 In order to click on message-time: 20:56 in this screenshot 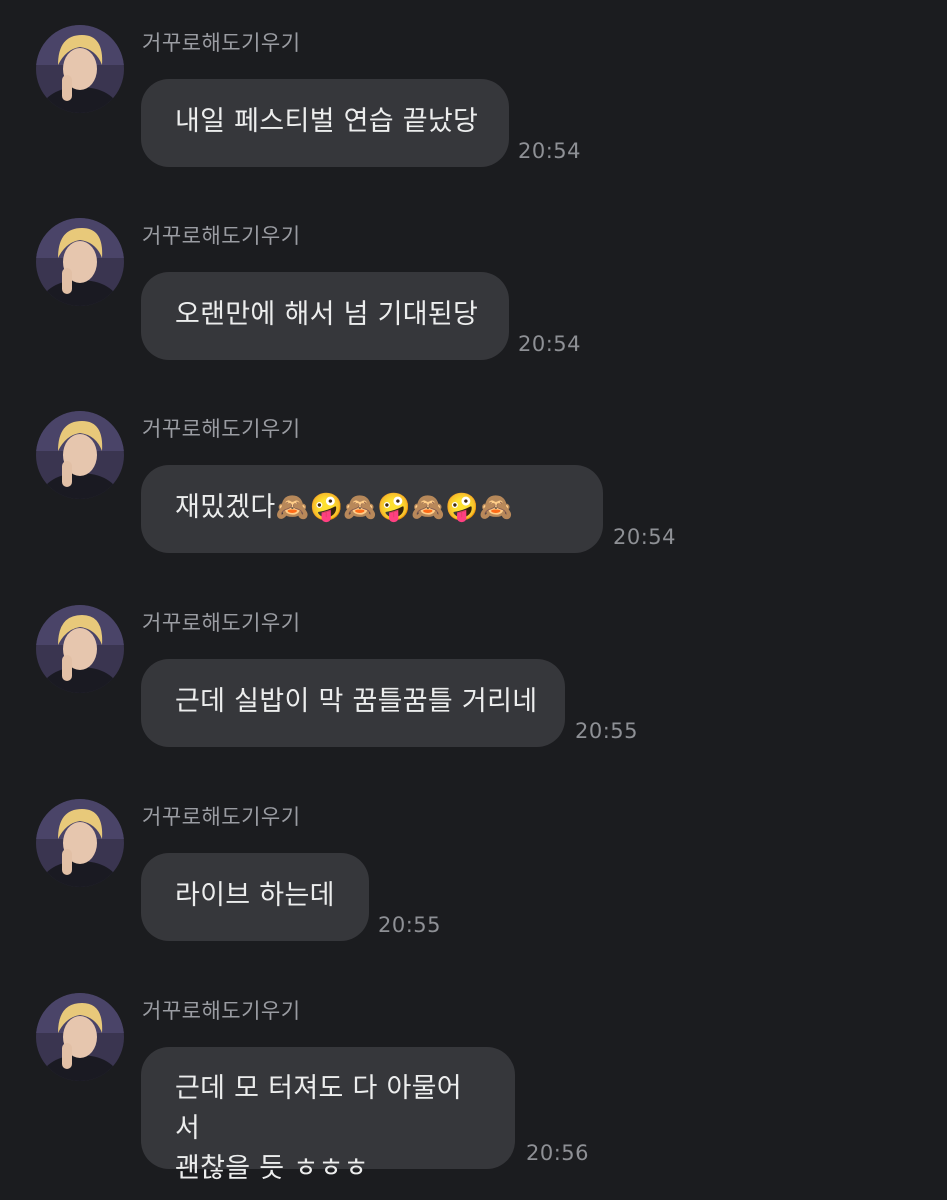, I will do `click(558, 1153)`.